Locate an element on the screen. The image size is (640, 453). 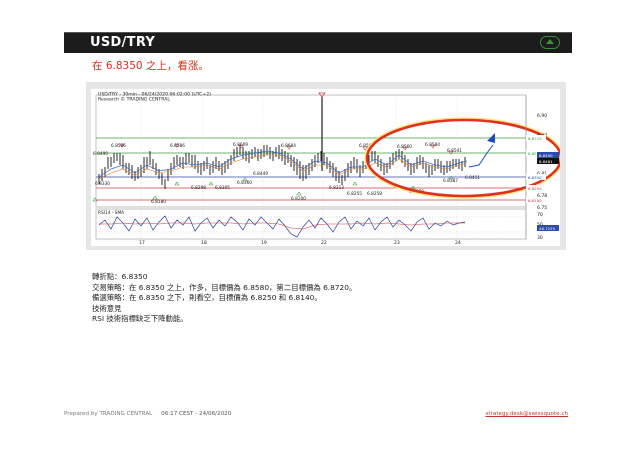
date-label: 22 is located at coordinates (324, 243).